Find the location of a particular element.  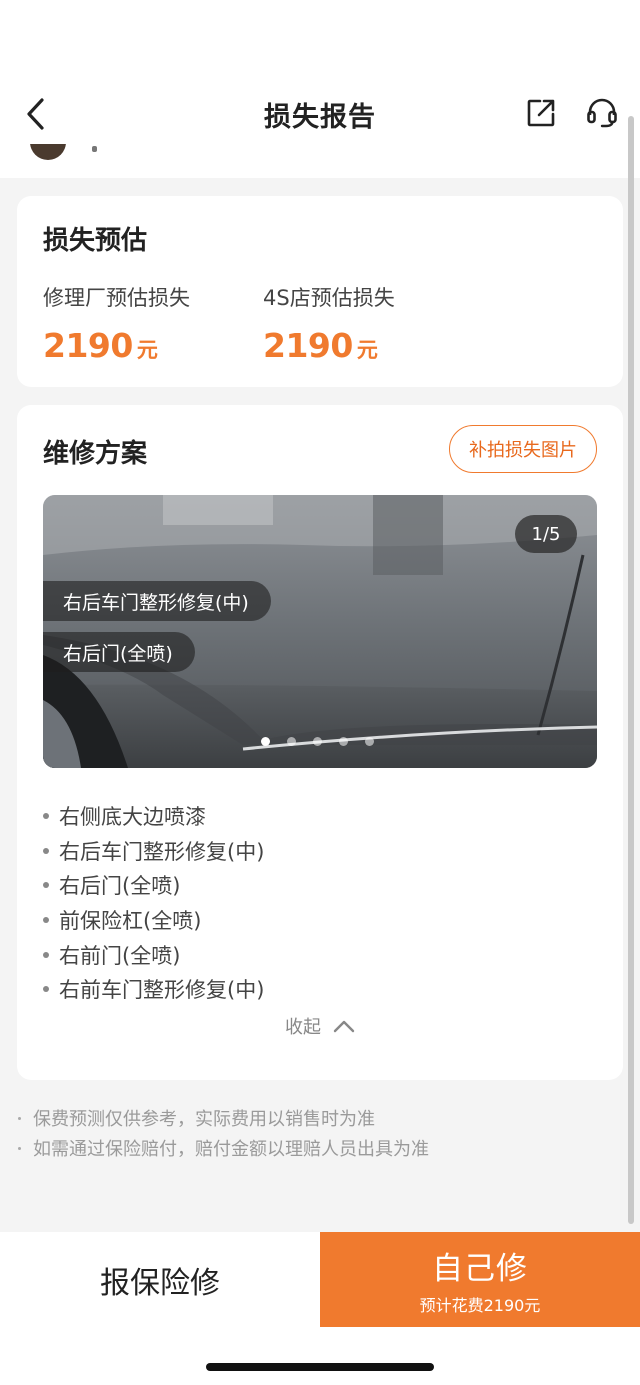

repair-shop-amount-number: 2190 is located at coordinates (88, 345).